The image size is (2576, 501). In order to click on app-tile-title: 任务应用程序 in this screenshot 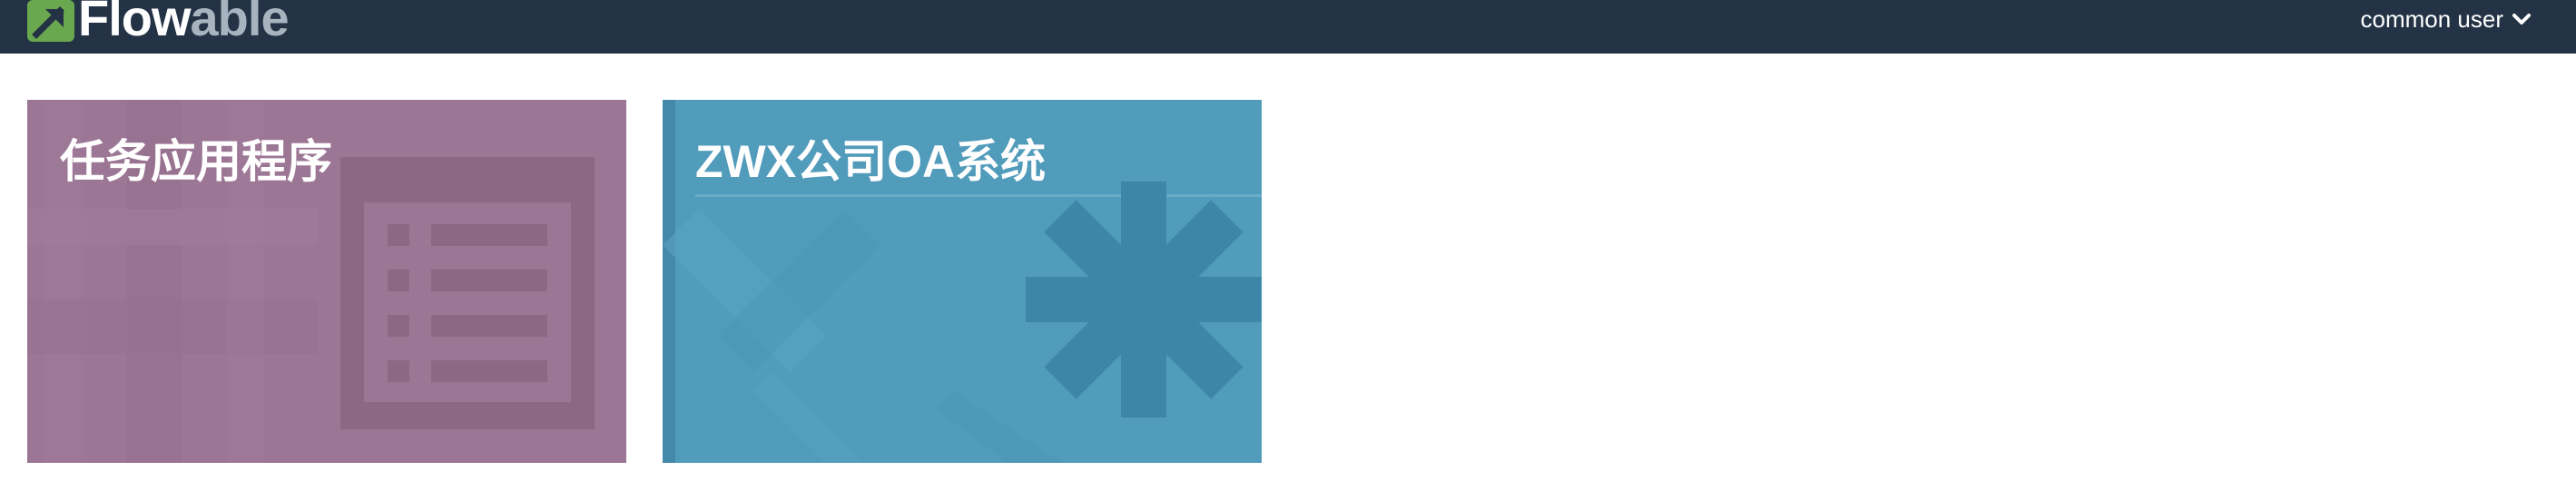, I will do `click(196, 161)`.